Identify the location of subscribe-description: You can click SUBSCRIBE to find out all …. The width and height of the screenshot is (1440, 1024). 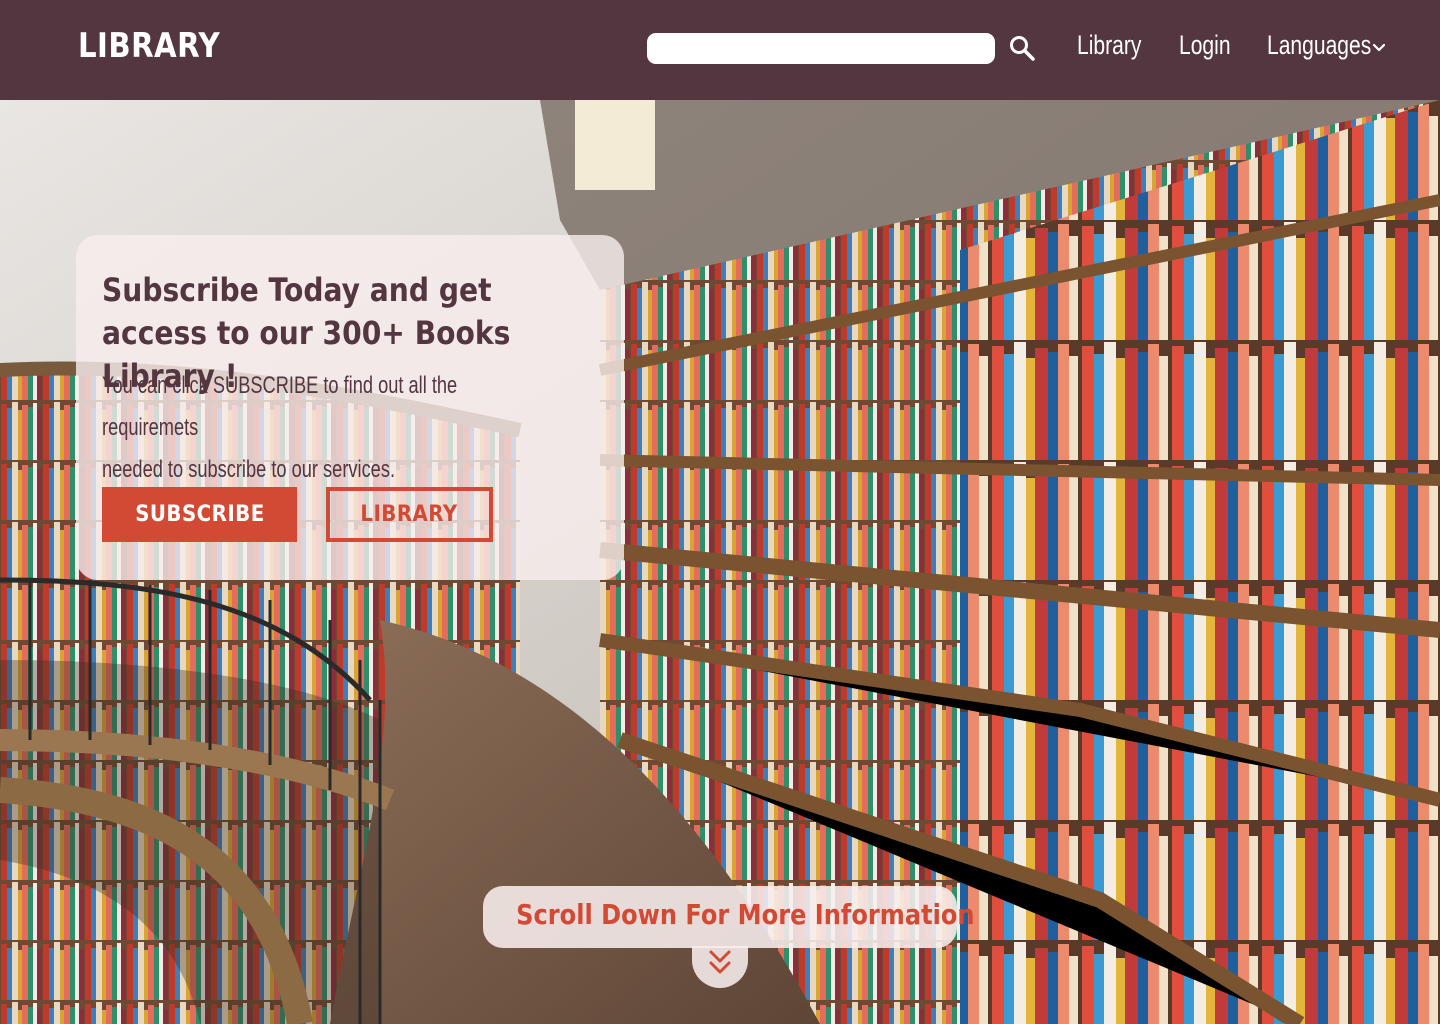
(330, 428).